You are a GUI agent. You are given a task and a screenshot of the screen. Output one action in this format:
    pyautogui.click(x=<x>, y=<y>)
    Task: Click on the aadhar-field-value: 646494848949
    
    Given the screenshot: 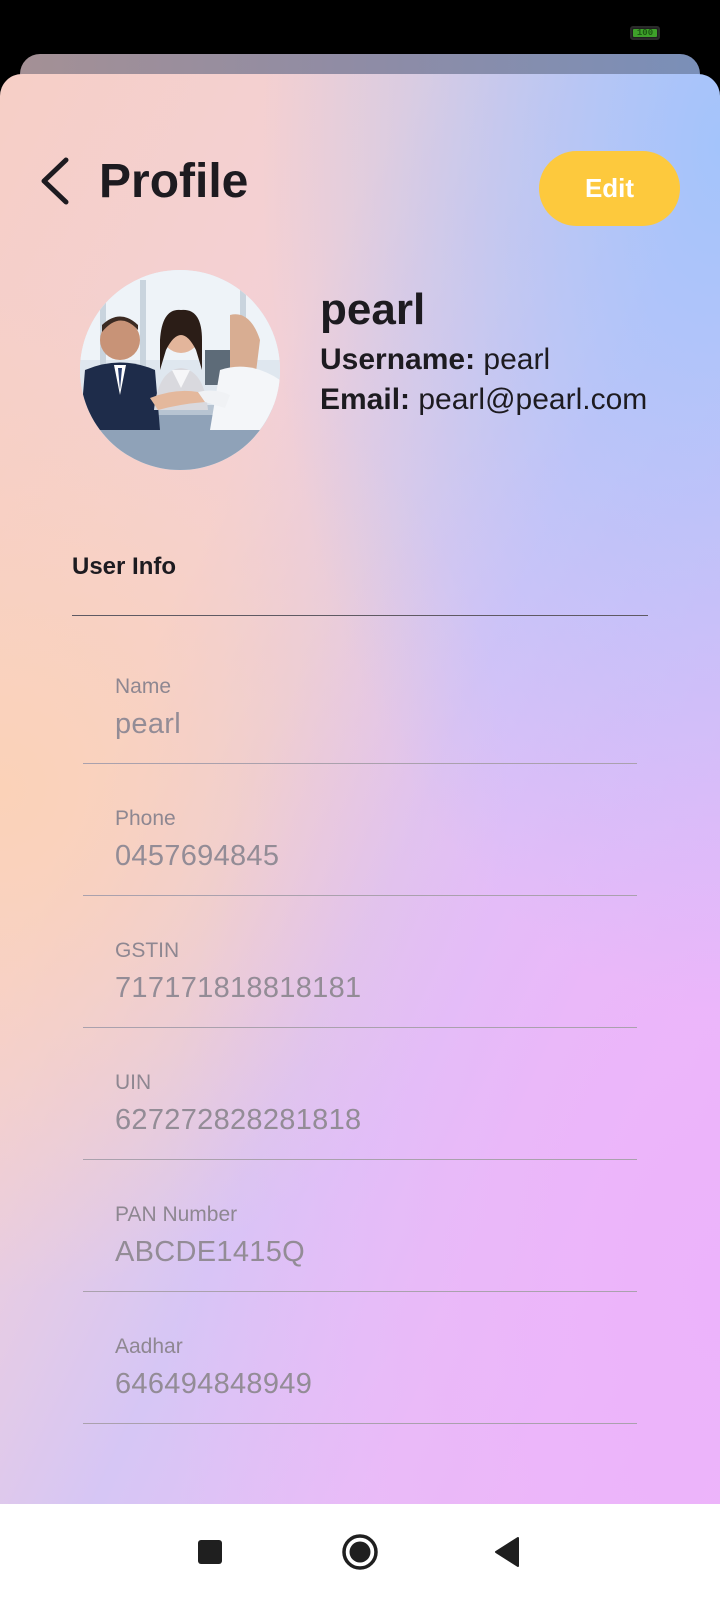 What is the action you would take?
    pyautogui.click(x=213, y=1384)
    